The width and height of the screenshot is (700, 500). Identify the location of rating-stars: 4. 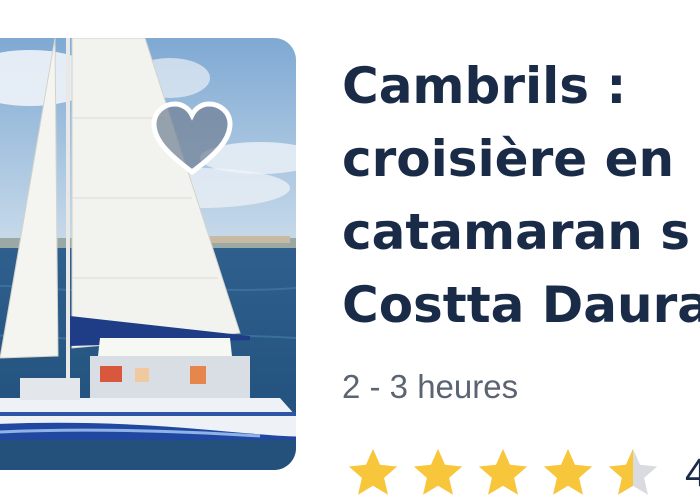
(522, 472).